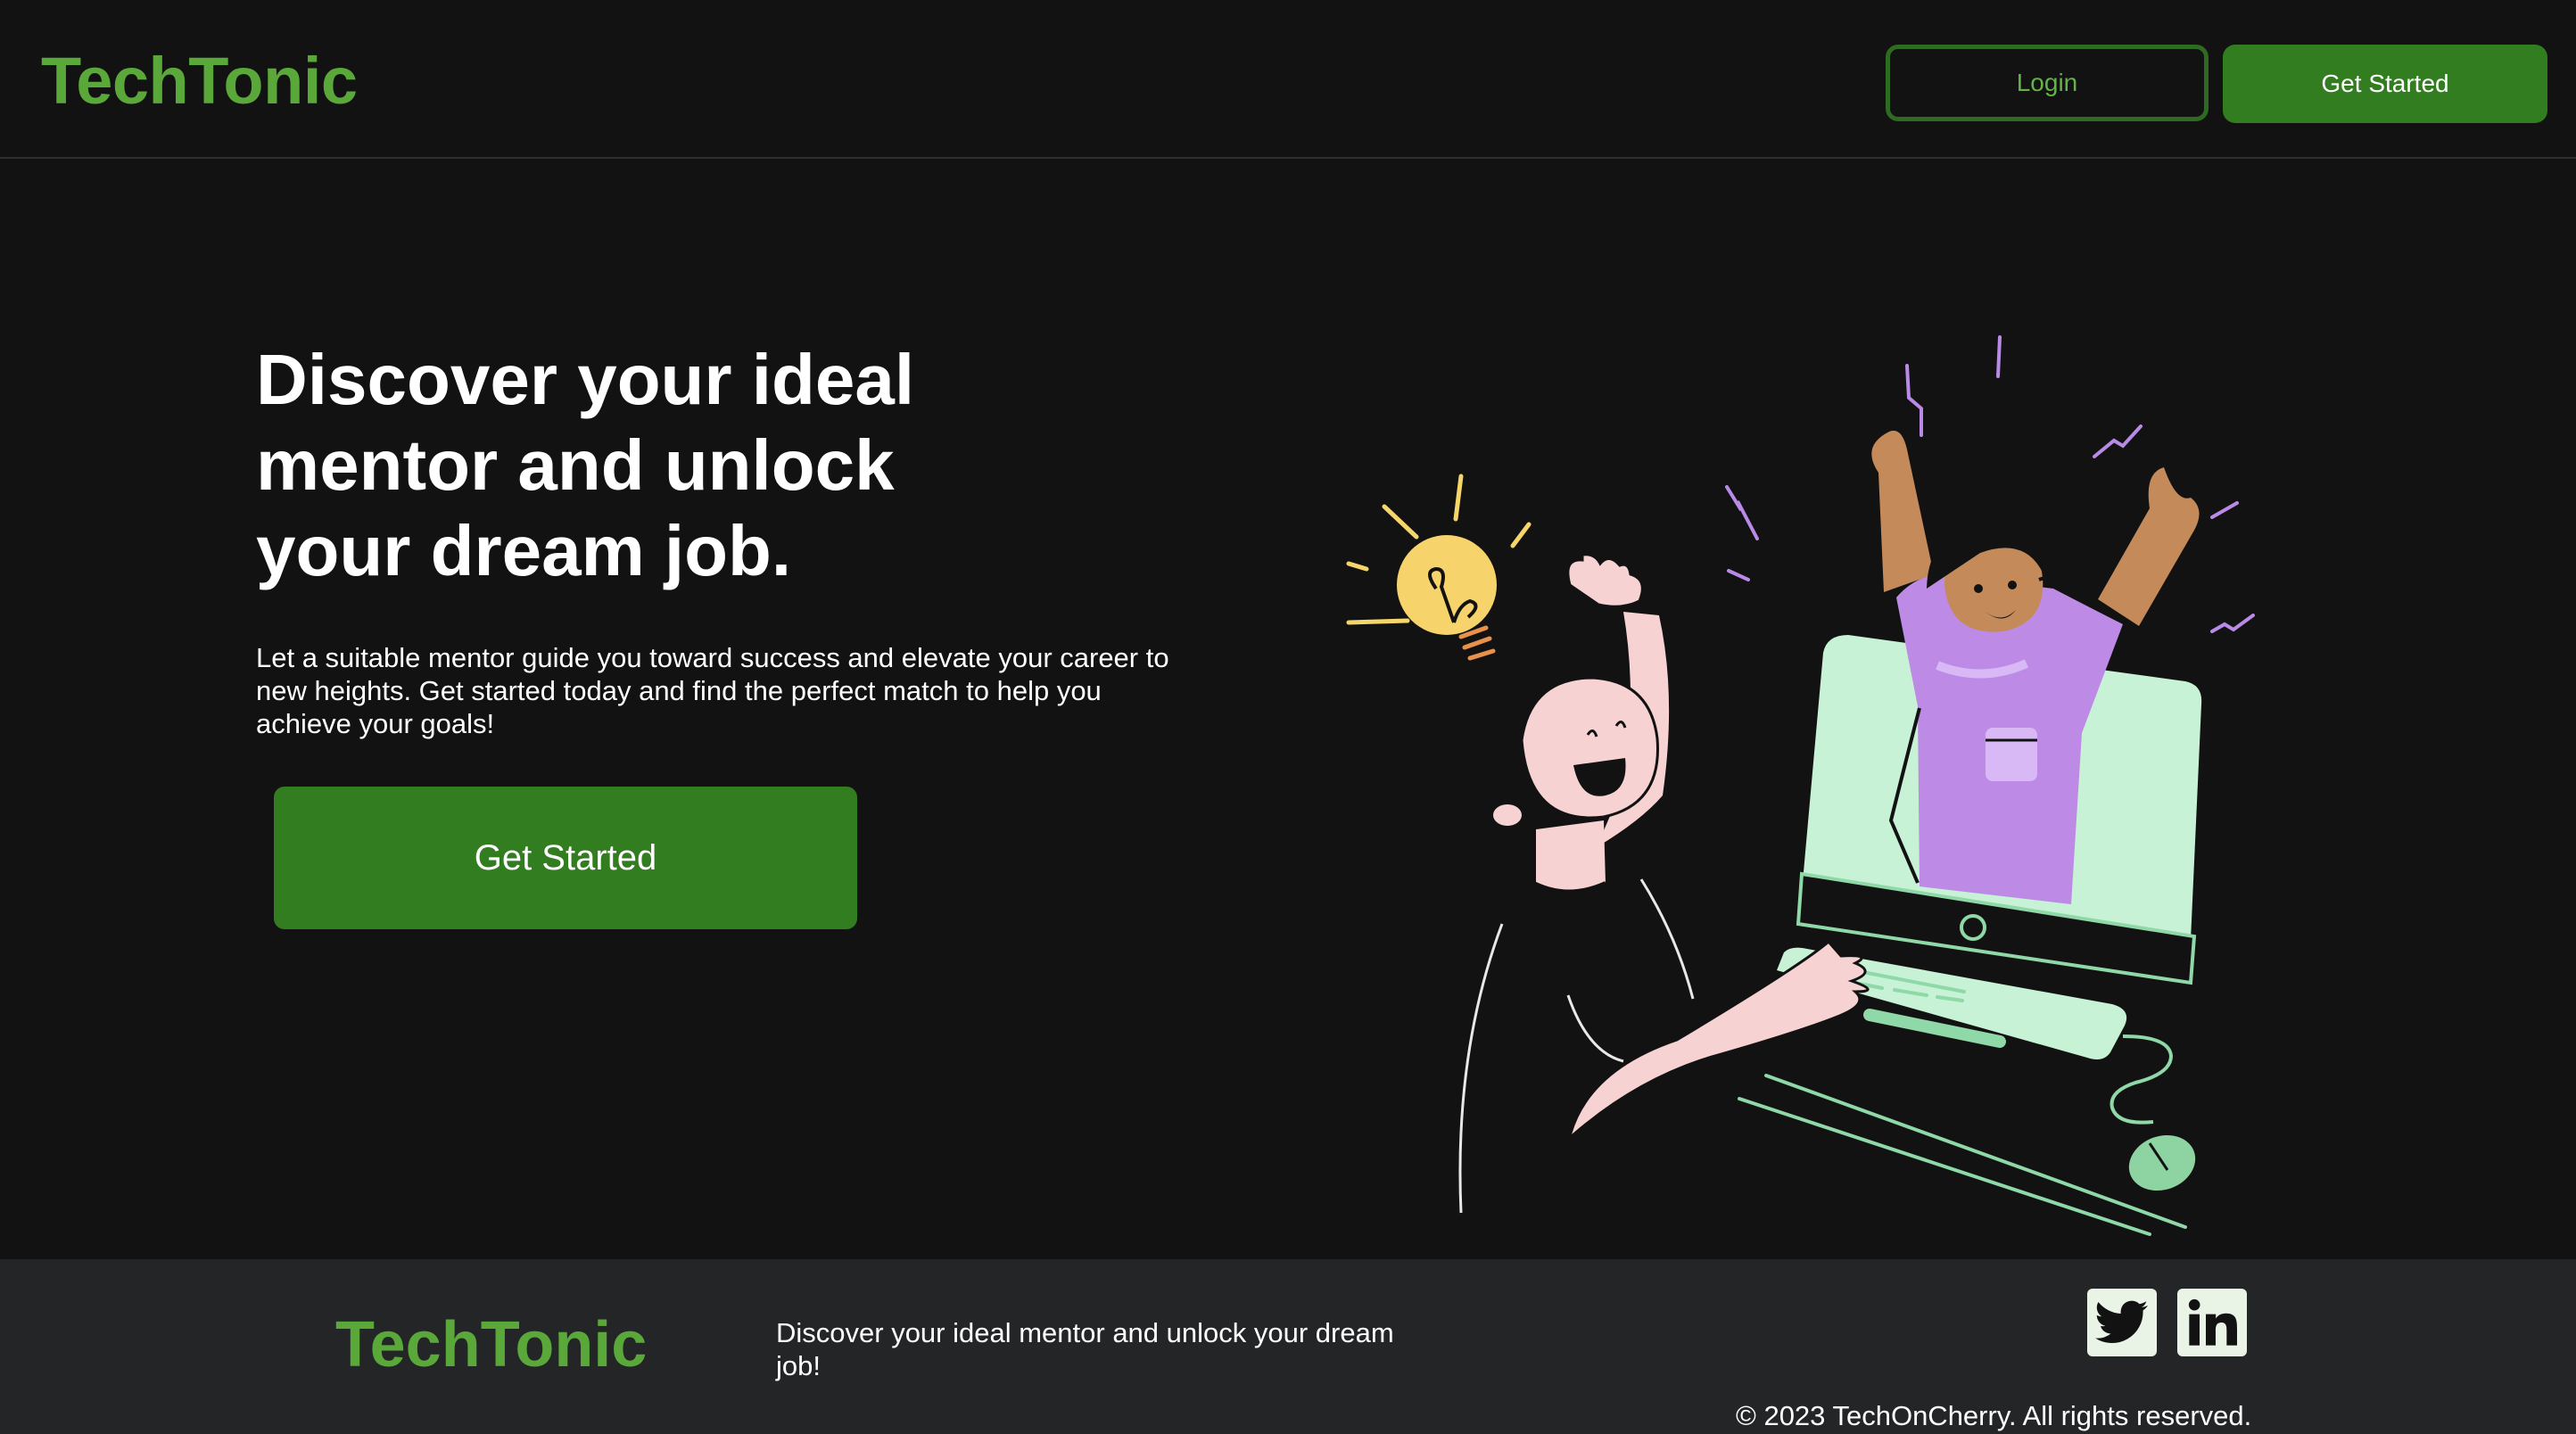 The height and width of the screenshot is (1434, 2576). I want to click on footer-brand-logo: TechTonic, so click(491, 1345).